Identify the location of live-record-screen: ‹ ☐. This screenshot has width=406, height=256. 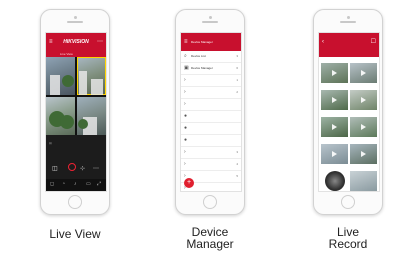
(349, 112).